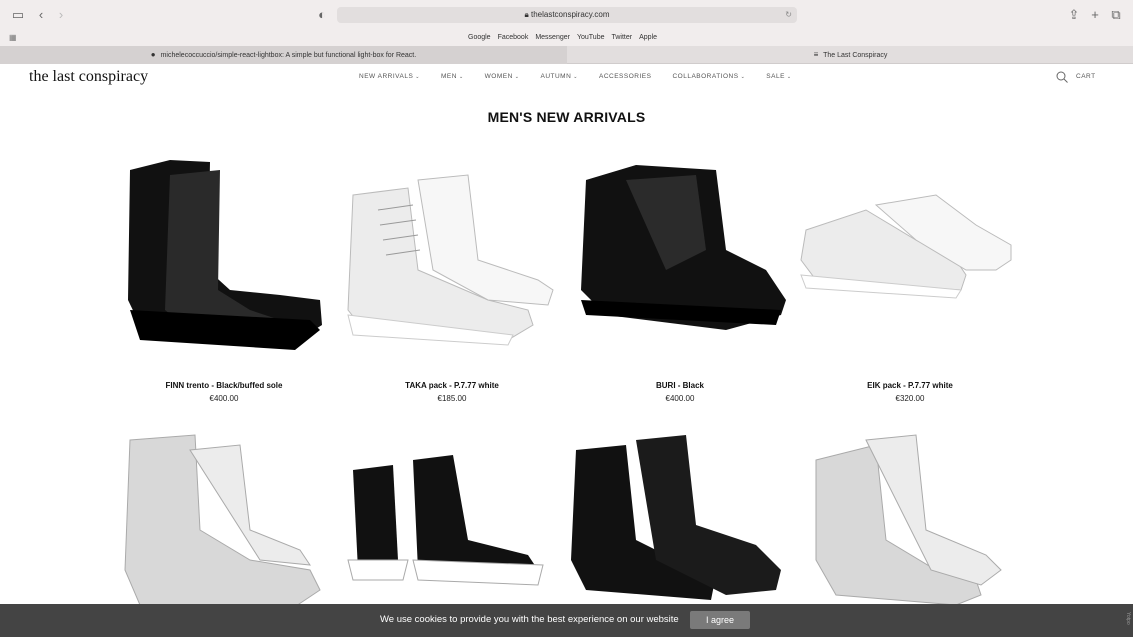 The width and height of the screenshot is (1133, 637). What do you see at coordinates (1086, 76) in the screenshot?
I see `cart-link: CART` at bounding box center [1086, 76].